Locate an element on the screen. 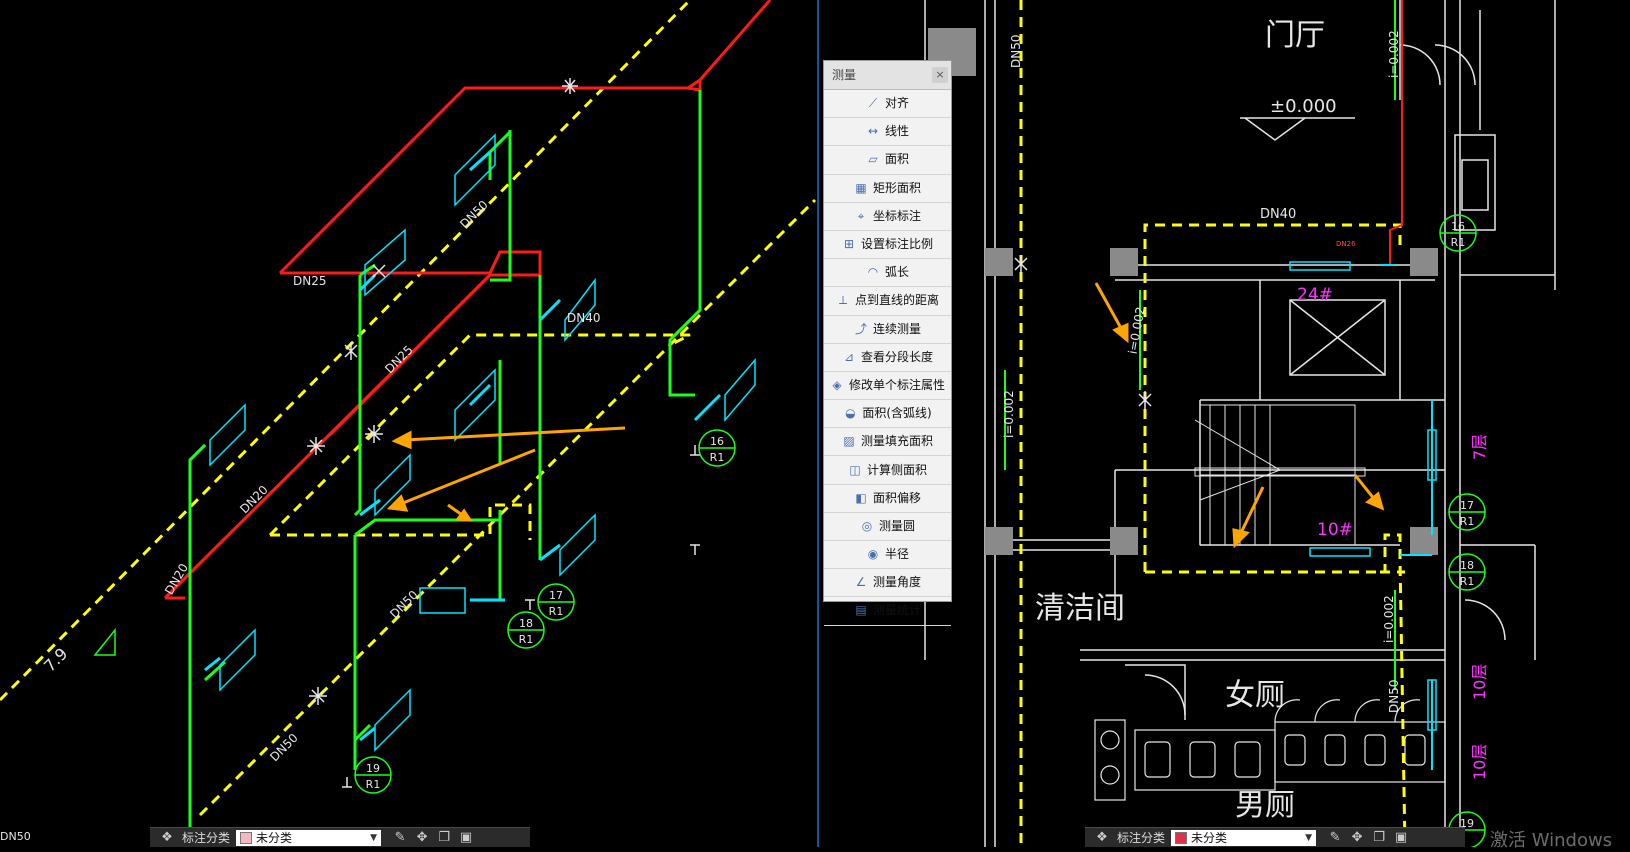  measure-item-point-line: ⟂ 点到直线的距离 is located at coordinates (887, 301).